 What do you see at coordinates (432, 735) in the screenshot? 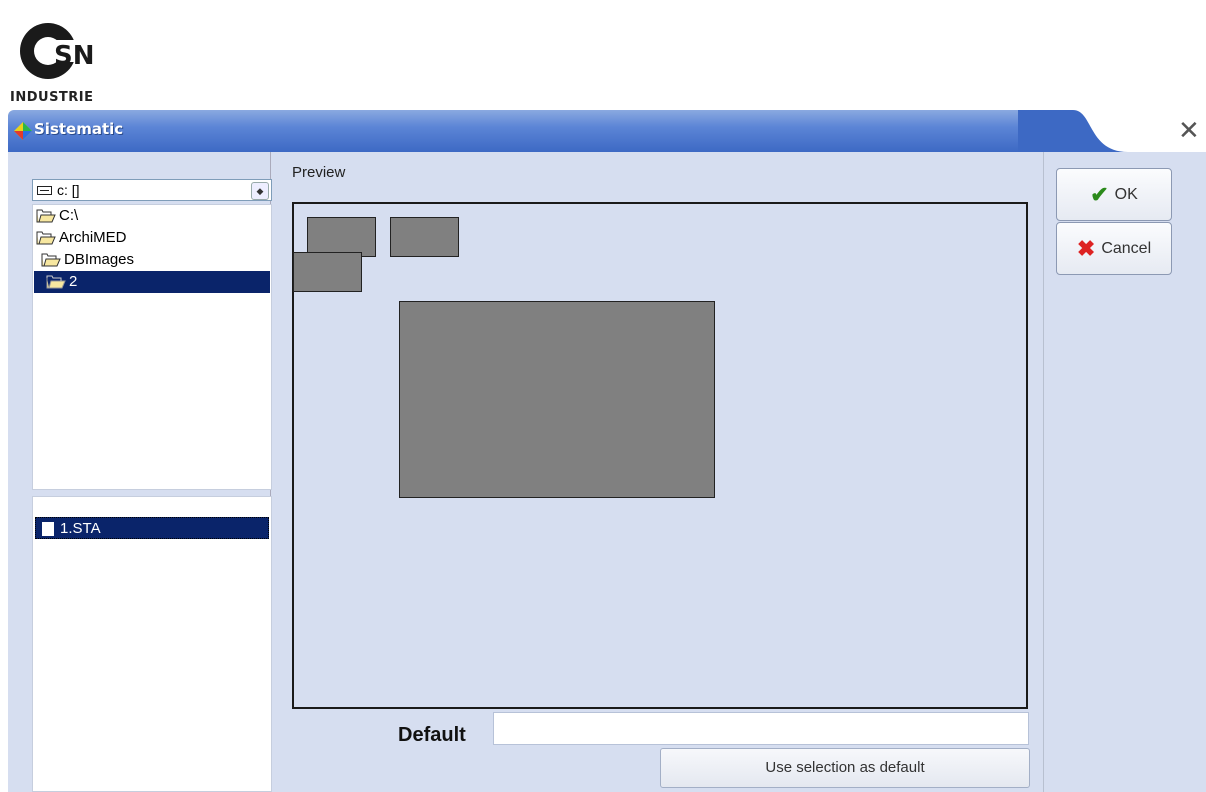
I see `default-label: Default` at bounding box center [432, 735].